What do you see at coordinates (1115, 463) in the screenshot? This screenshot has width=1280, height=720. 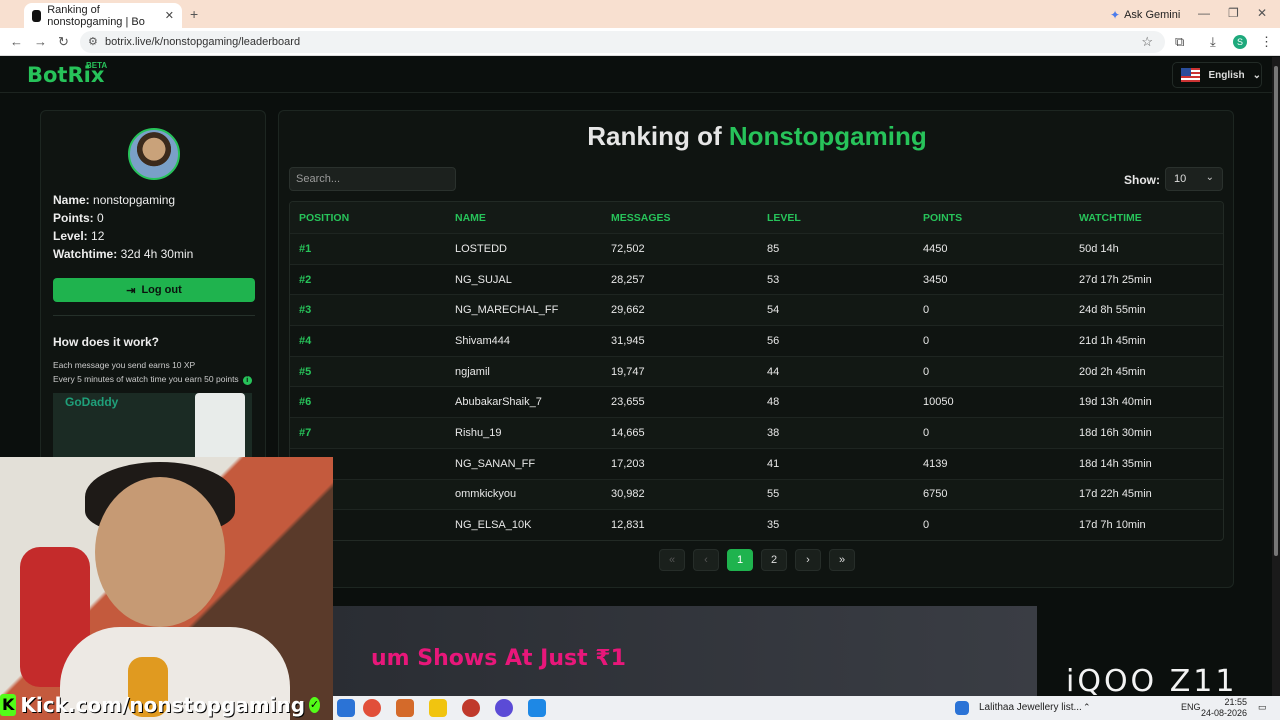 I see `watchtime-cell: 18d 14h 35min` at bounding box center [1115, 463].